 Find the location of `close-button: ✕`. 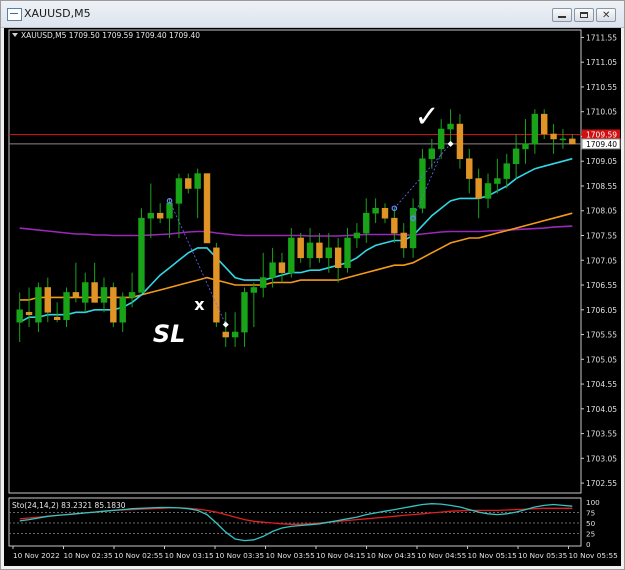

close-button: ✕ is located at coordinates (606, 15).